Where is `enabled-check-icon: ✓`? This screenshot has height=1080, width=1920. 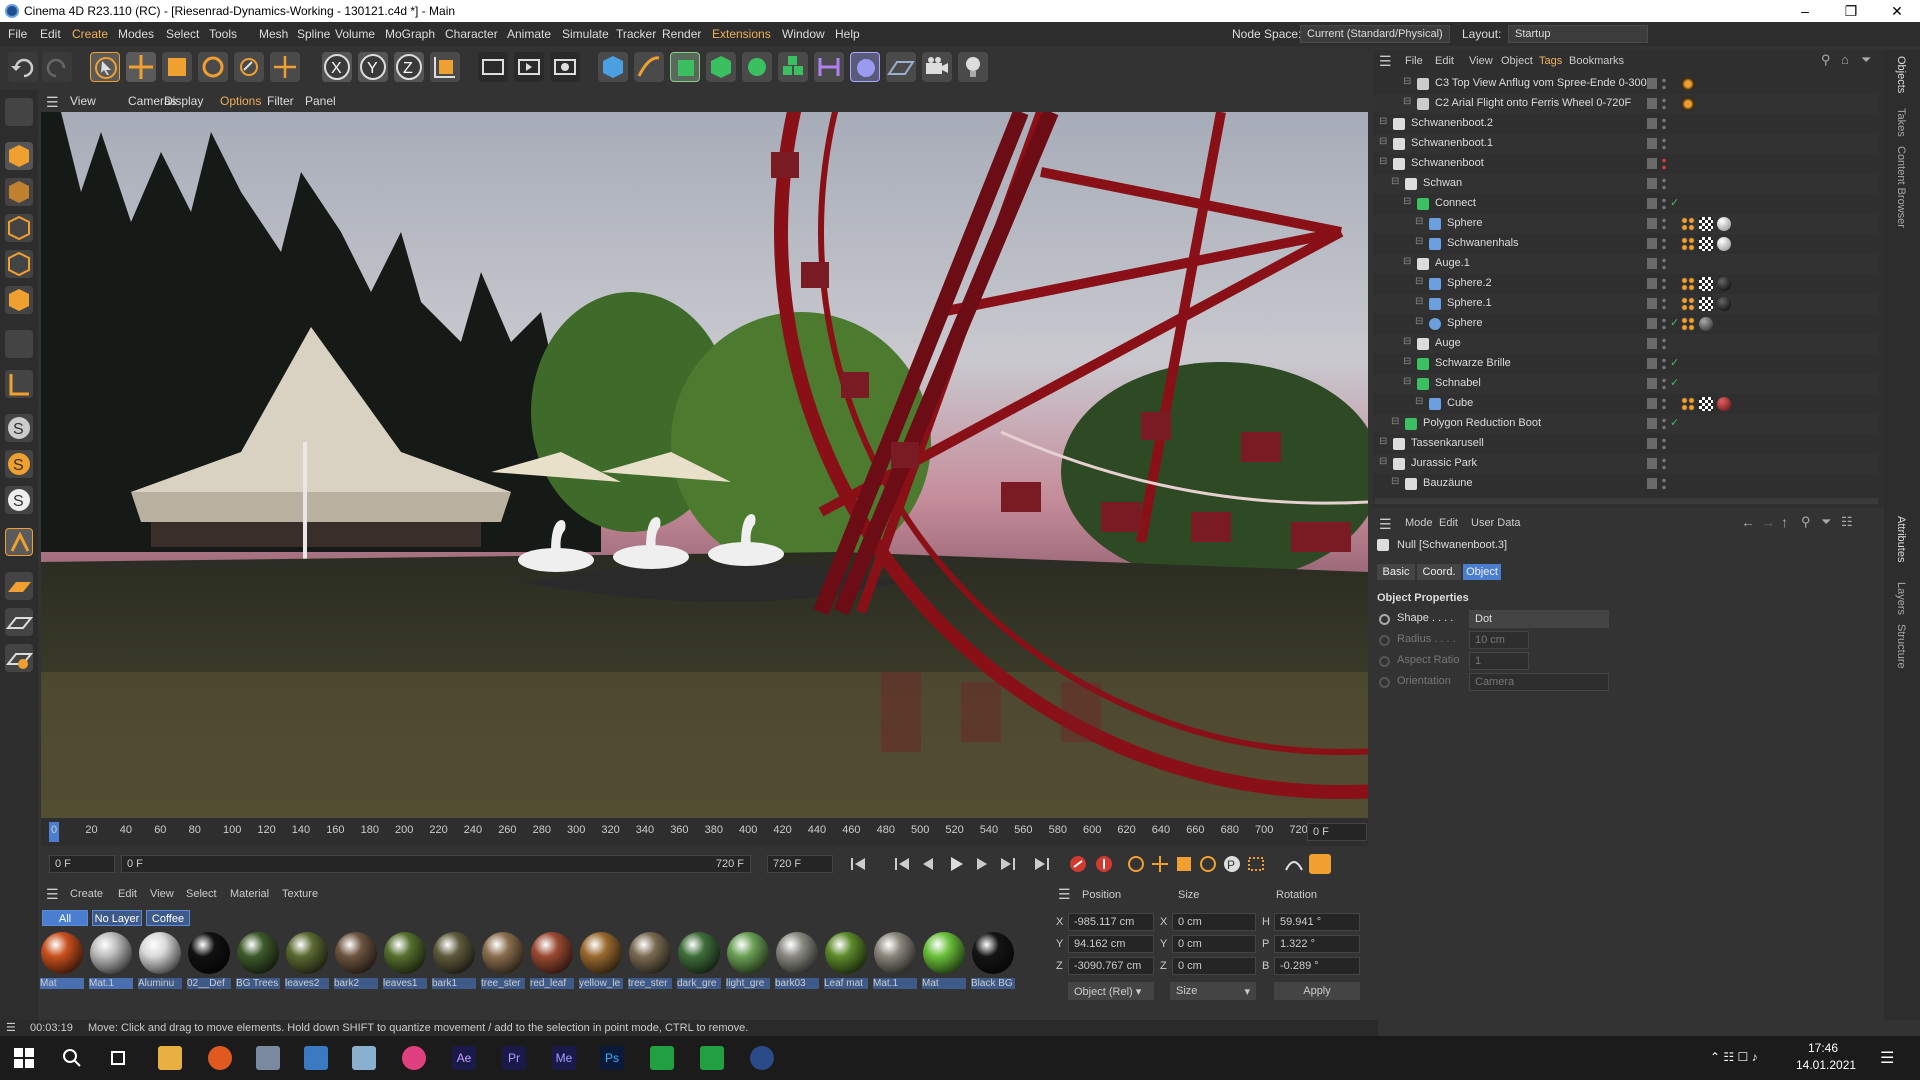 enabled-check-icon: ✓ is located at coordinates (1674, 202).